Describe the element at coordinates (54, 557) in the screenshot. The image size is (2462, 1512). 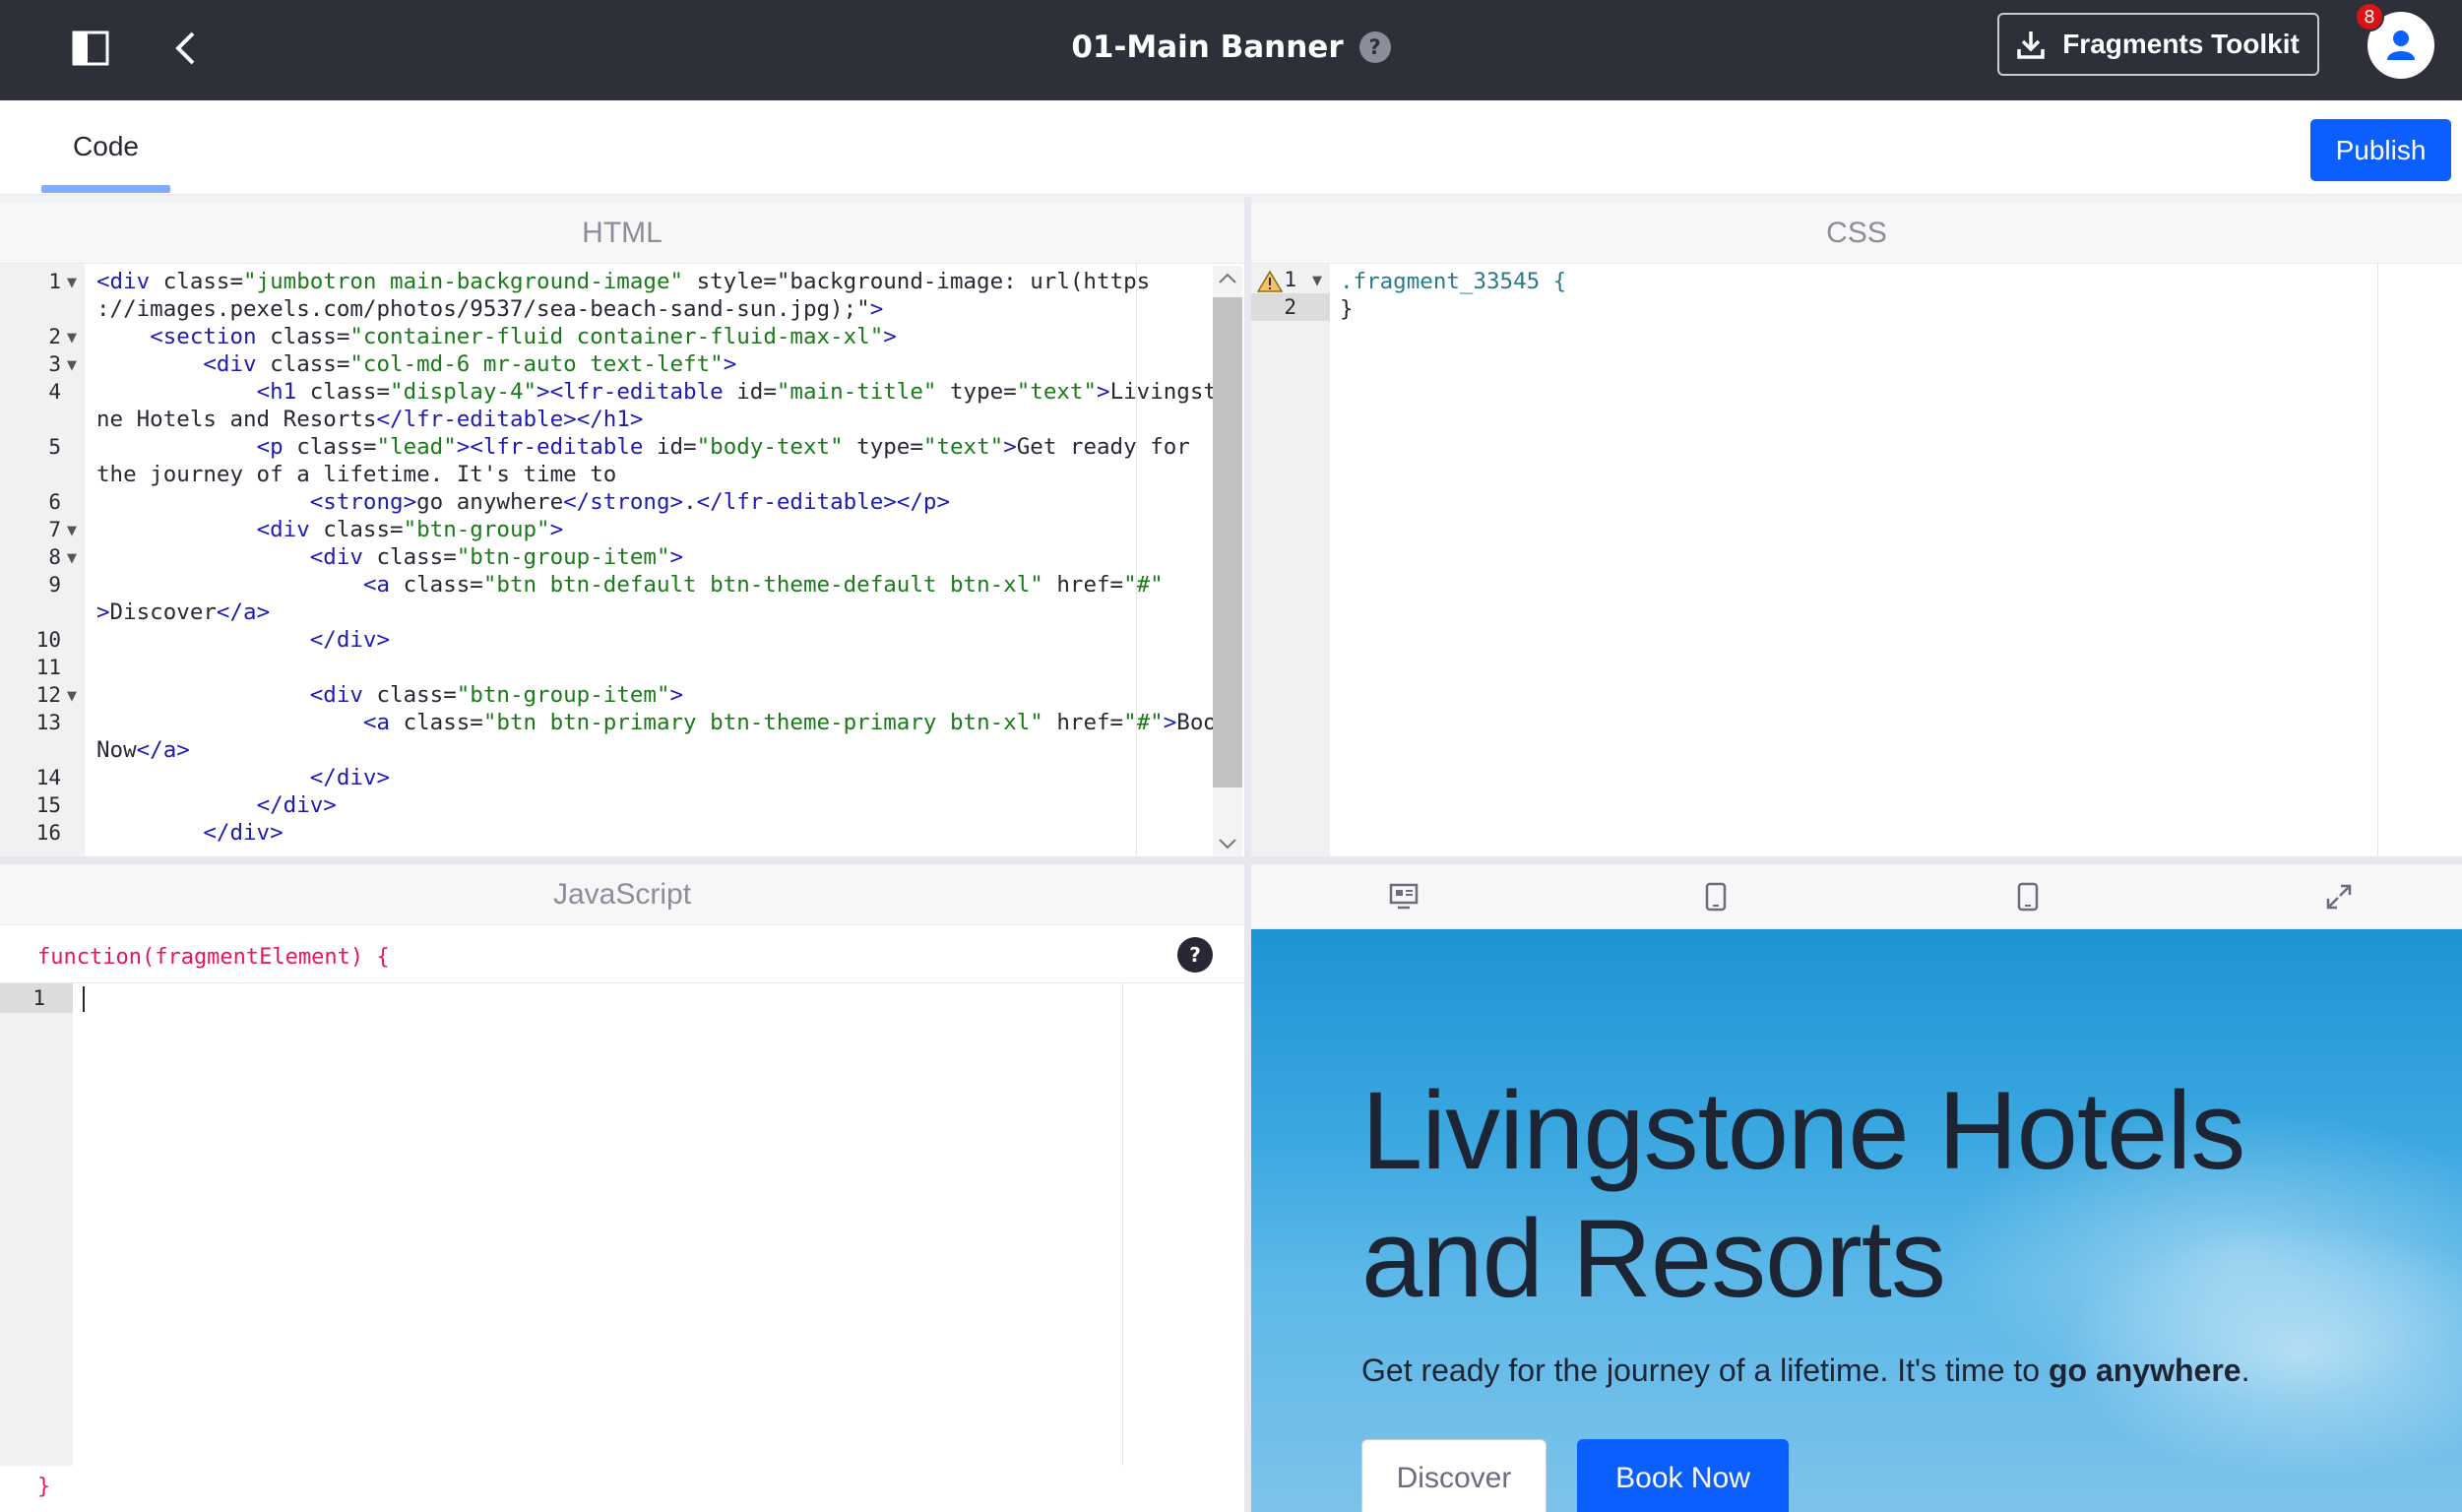
I see `html-line-number: 8` at that location.